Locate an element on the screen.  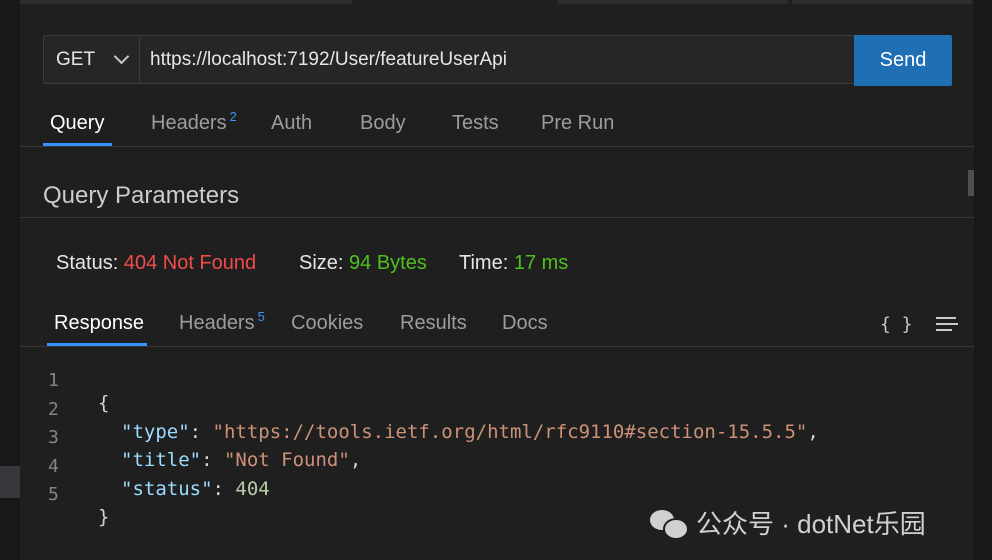
code-line: 1 { is located at coordinates (79, 392).